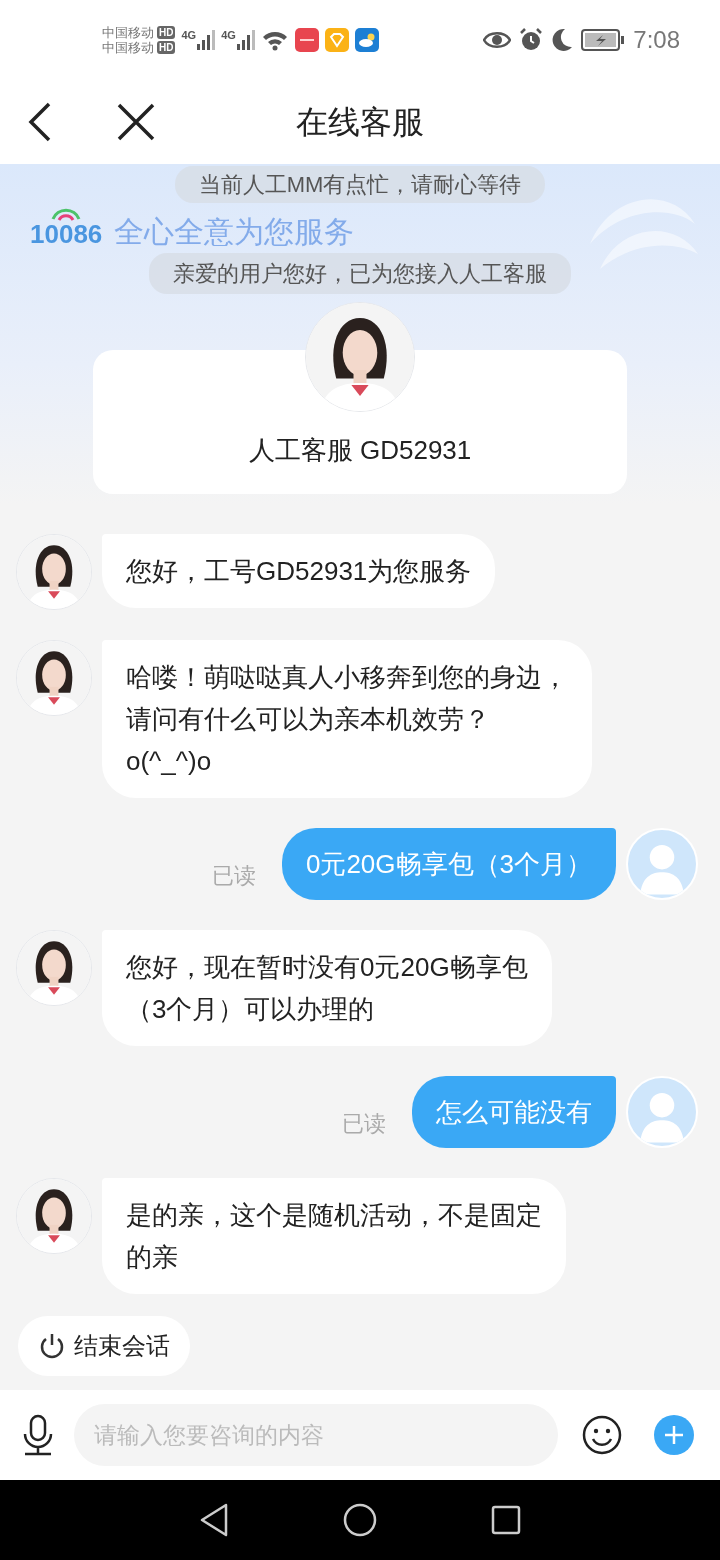  Describe the element at coordinates (251, 1009) in the screenshot. I see `message-text: （3个月）可以办理的` at that location.